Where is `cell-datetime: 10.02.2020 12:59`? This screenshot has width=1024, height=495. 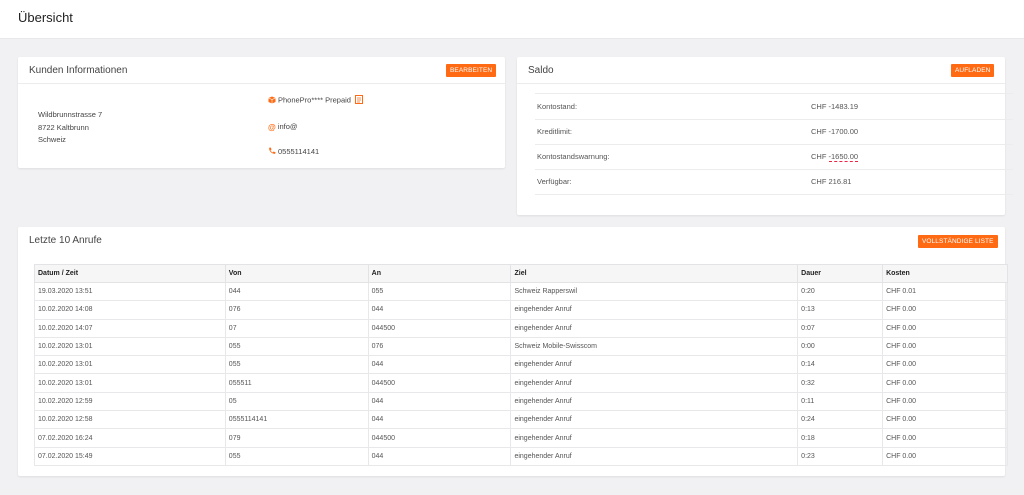 cell-datetime: 10.02.2020 12:59 is located at coordinates (130, 401).